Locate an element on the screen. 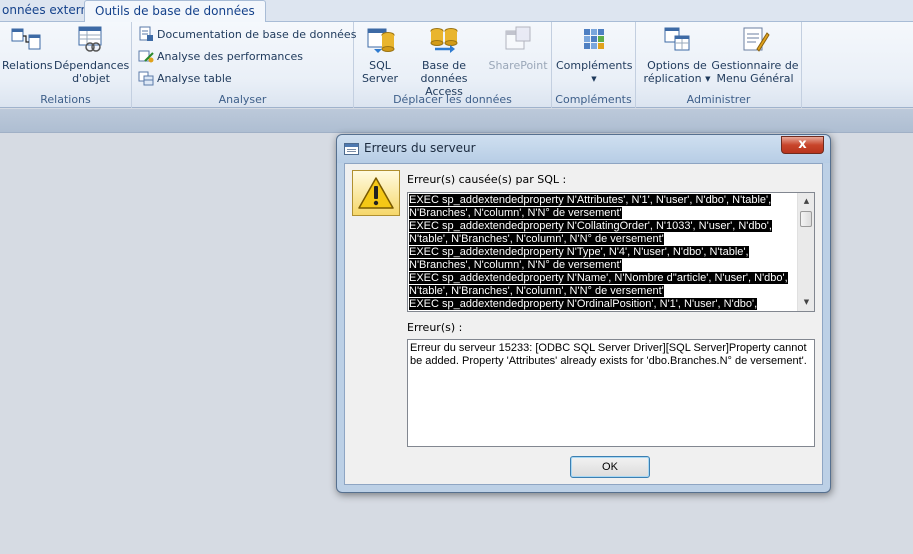 This screenshot has height=554, width=913. warning-icon is located at coordinates (376, 193).